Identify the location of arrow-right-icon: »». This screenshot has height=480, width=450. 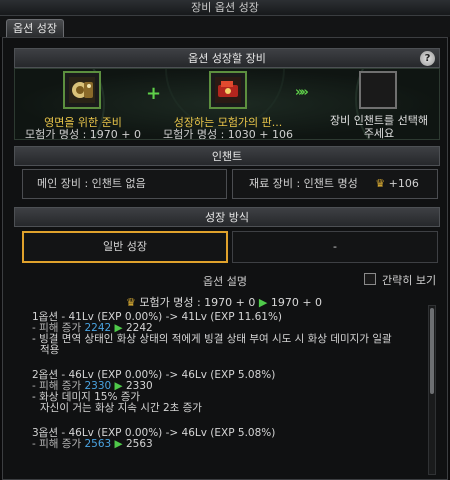
(302, 92).